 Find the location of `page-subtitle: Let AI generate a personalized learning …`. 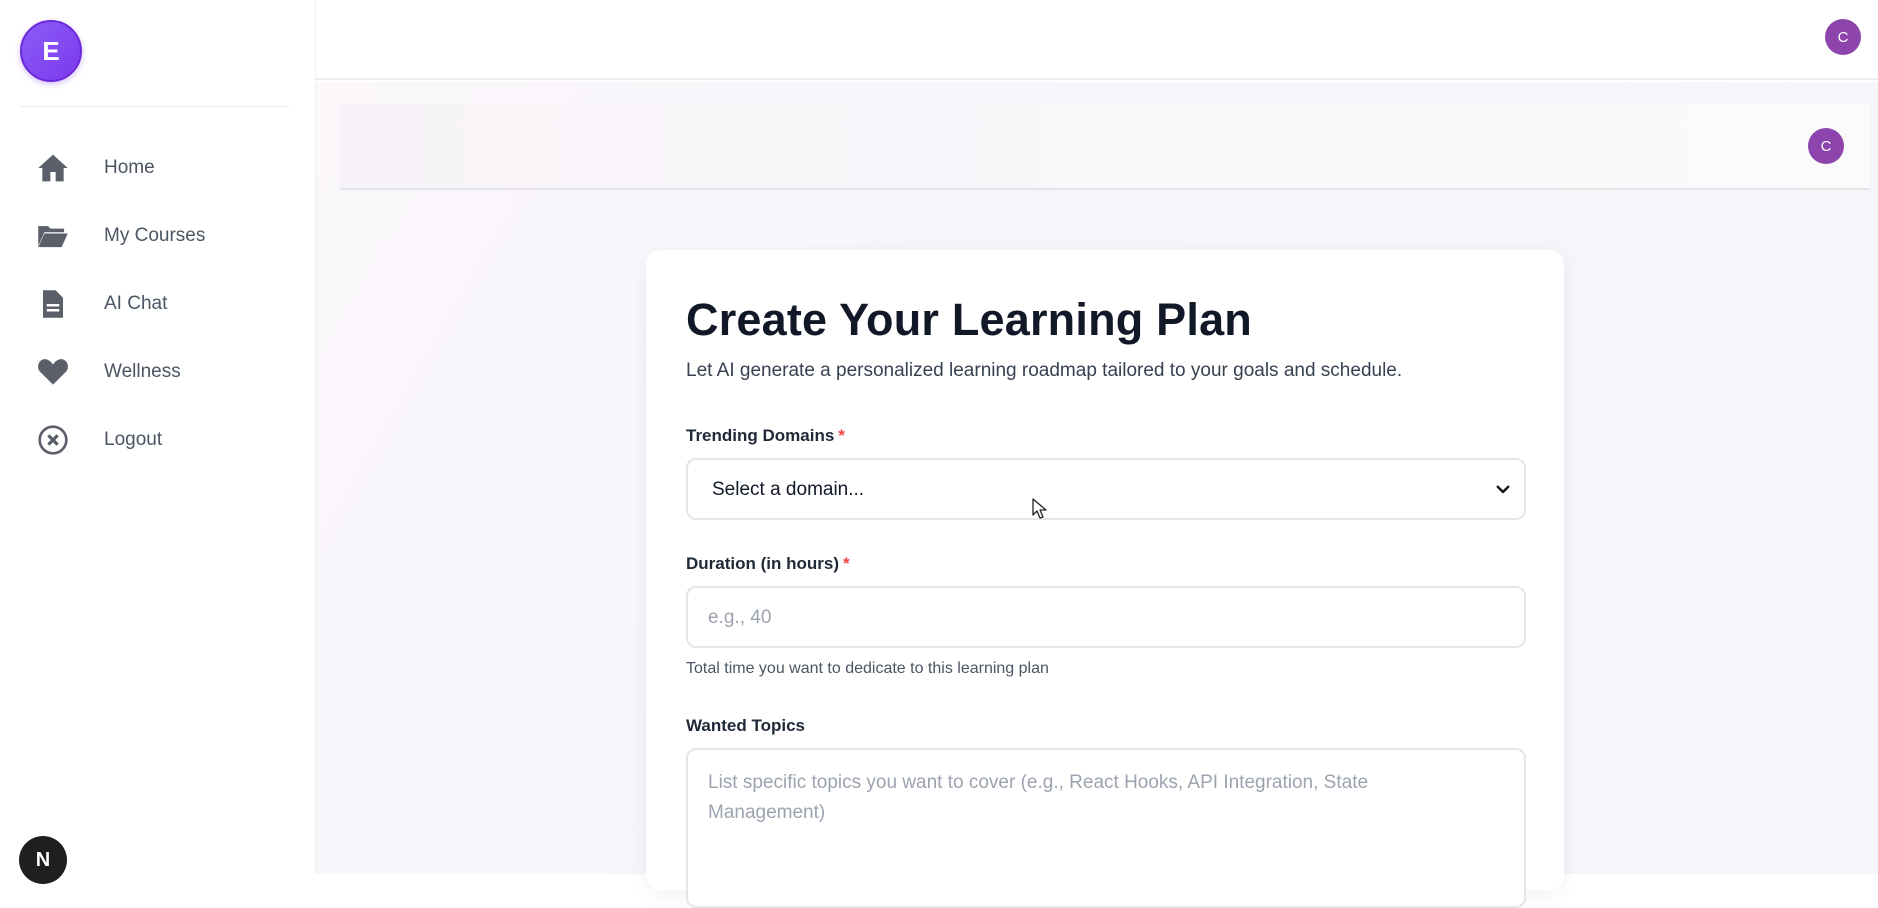

page-subtitle: Let AI generate a personalized learning … is located at coordinates (1044, 370).